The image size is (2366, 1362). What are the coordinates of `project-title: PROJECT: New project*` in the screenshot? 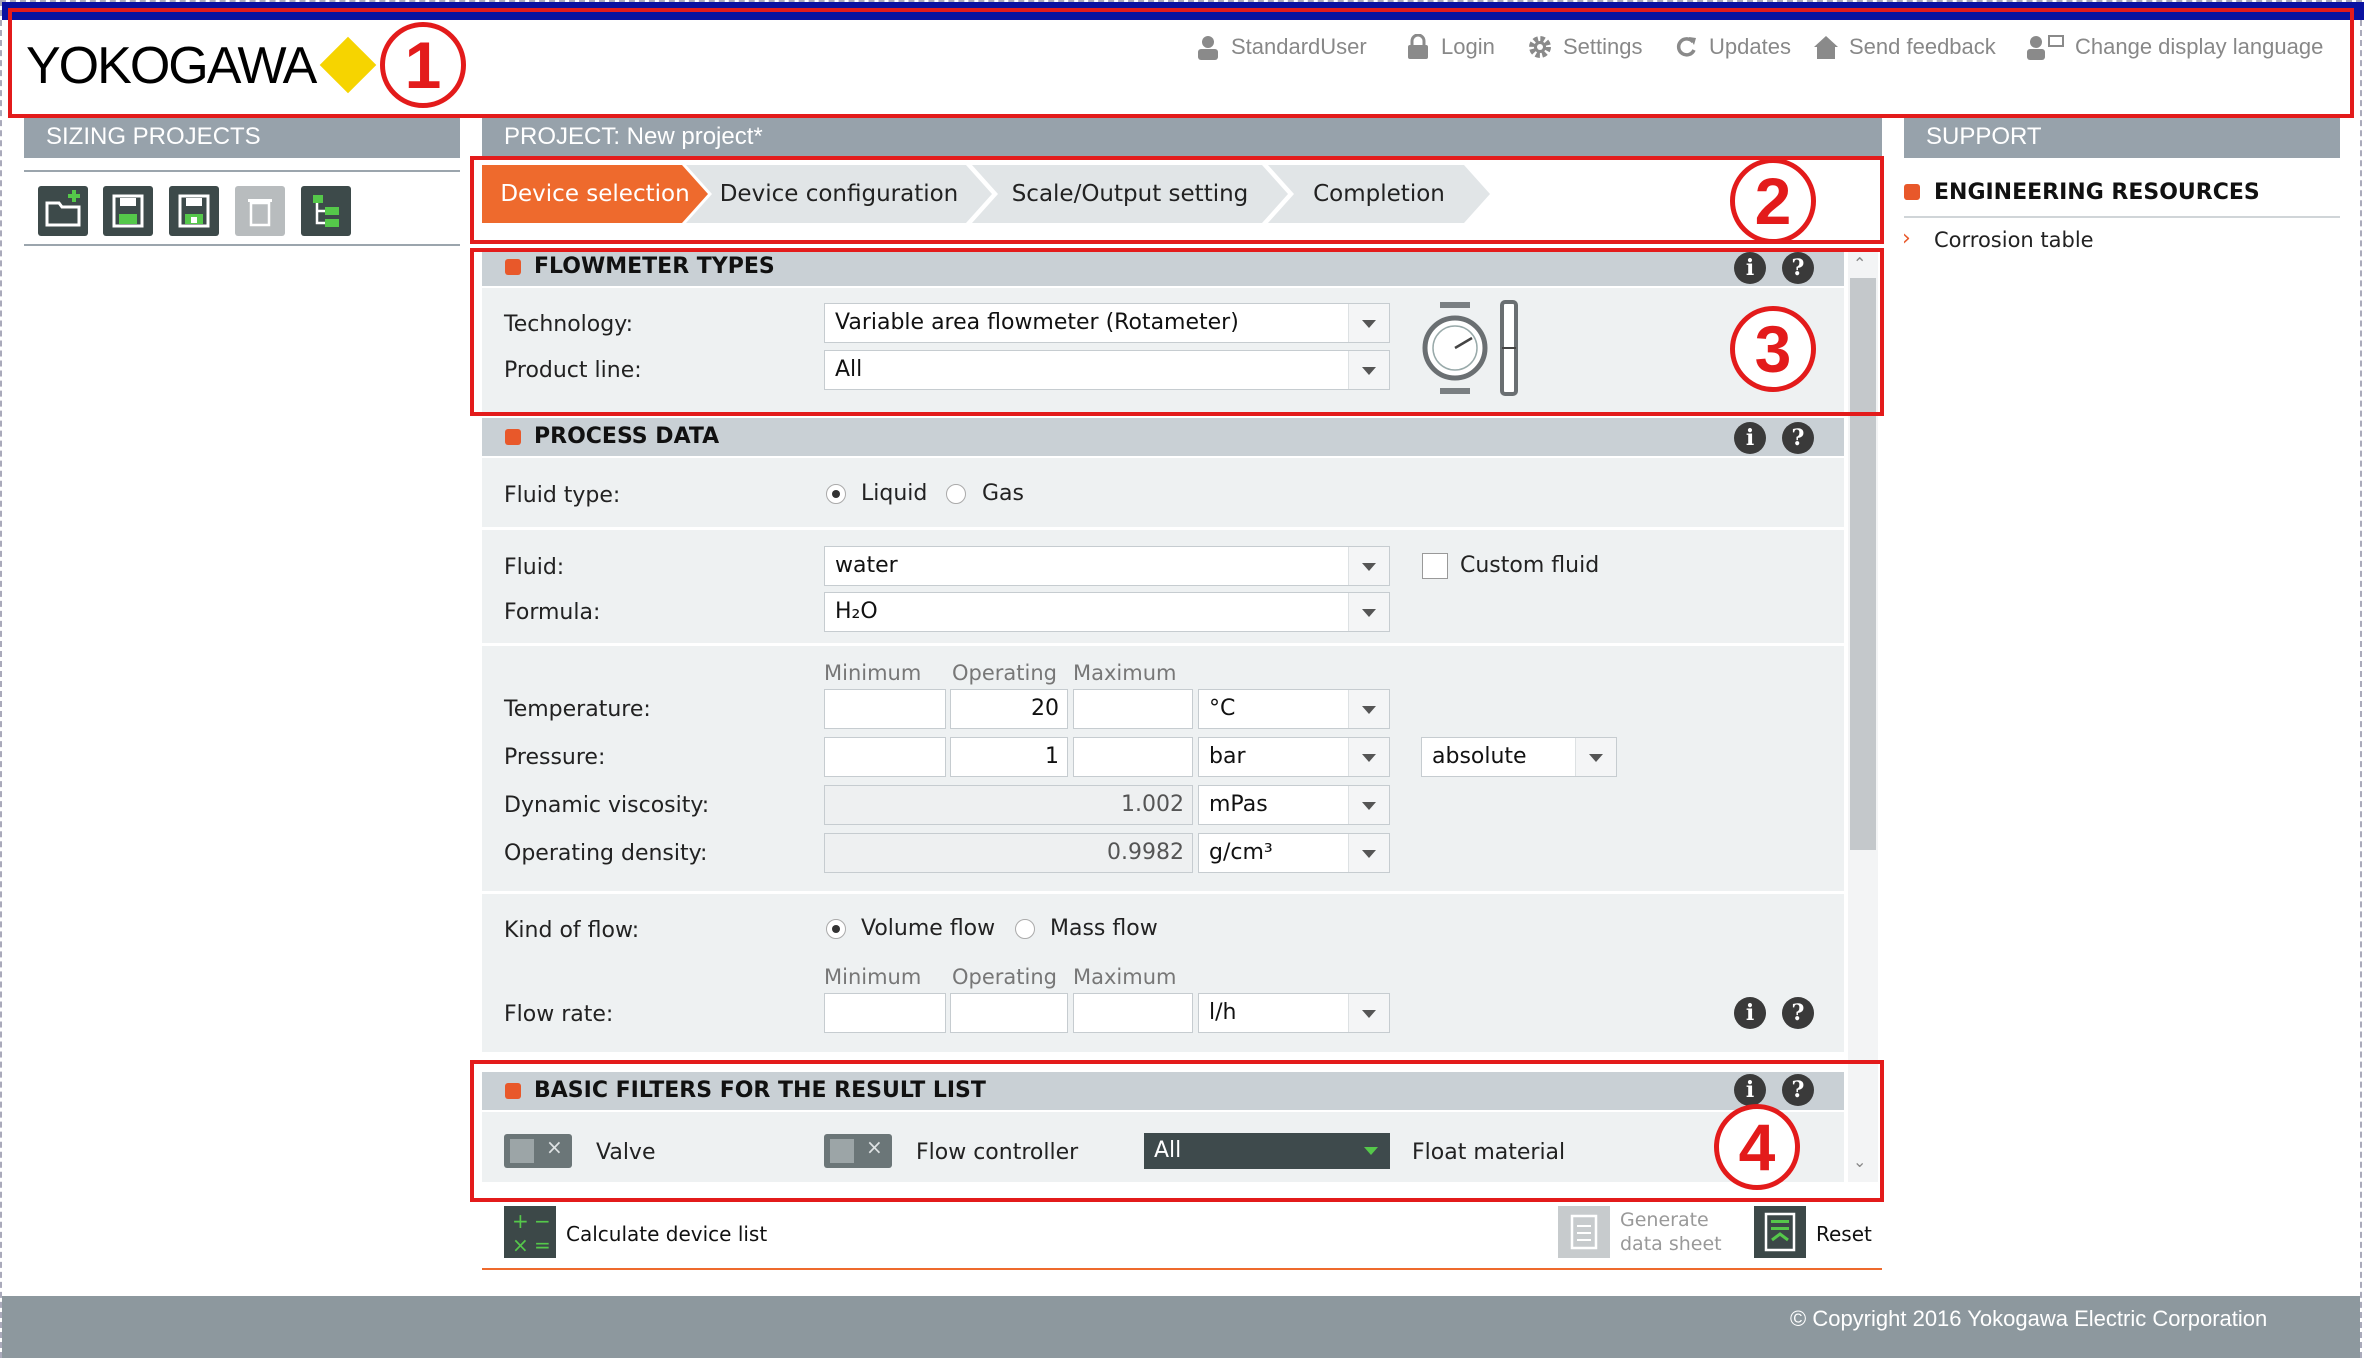 It's located at (1182, 138).